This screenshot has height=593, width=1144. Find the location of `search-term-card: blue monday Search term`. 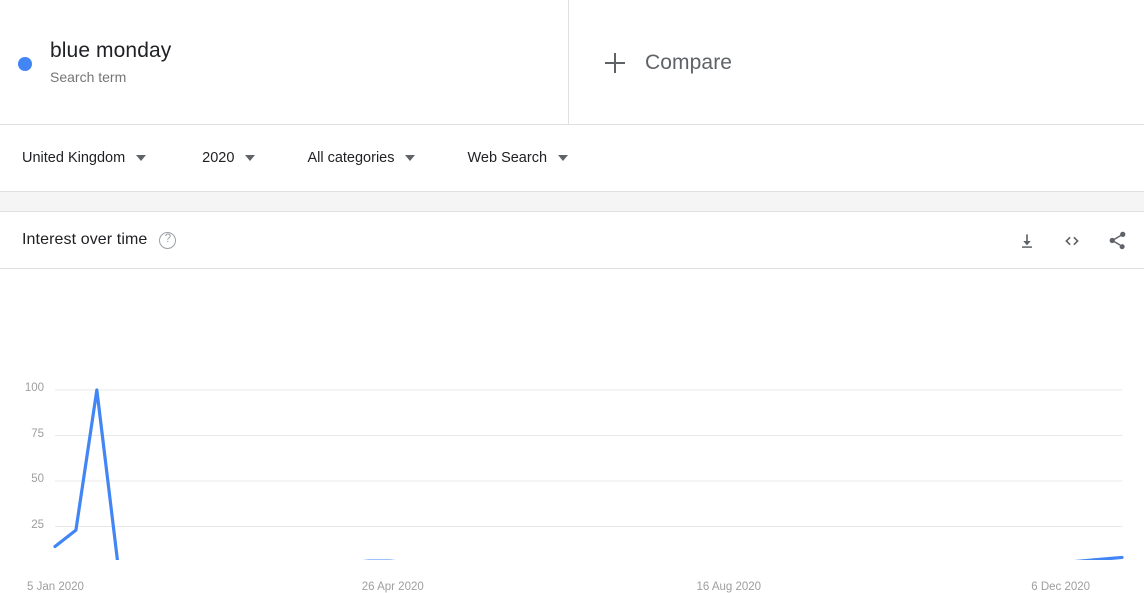

search-term-card: blue monday Search term is located at coordinates (284, 62).